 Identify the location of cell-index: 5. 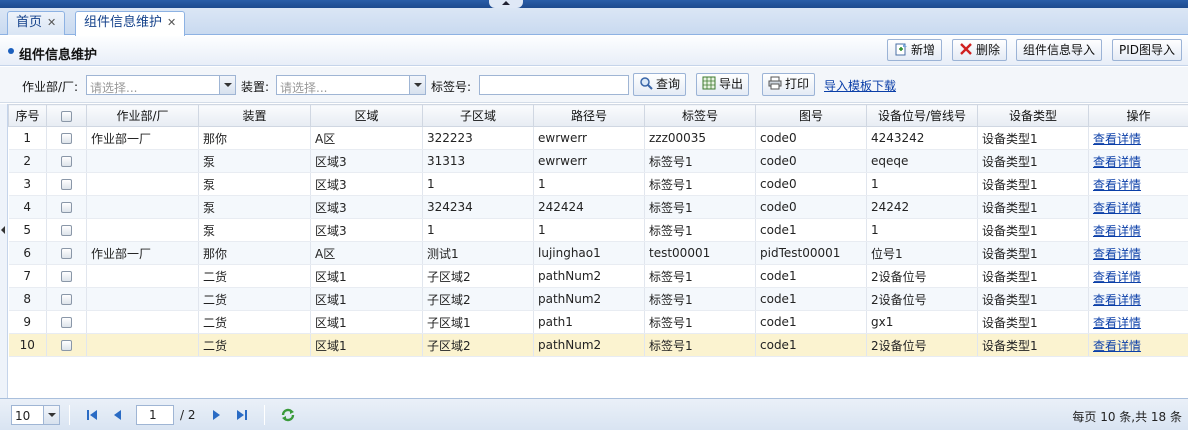
(27, 230).